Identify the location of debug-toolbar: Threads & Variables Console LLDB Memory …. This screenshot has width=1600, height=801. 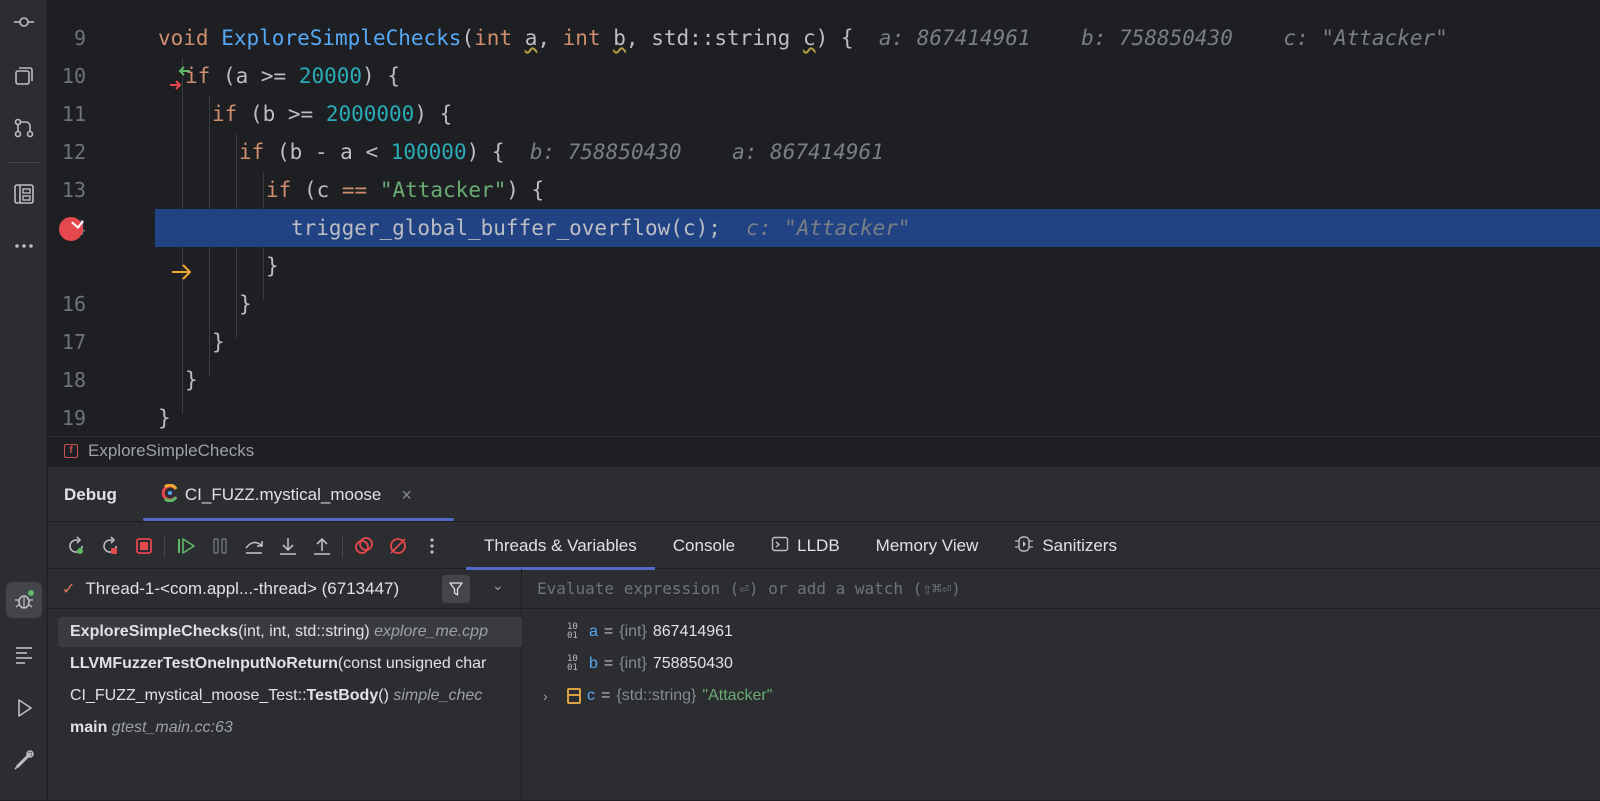
(824, 545).